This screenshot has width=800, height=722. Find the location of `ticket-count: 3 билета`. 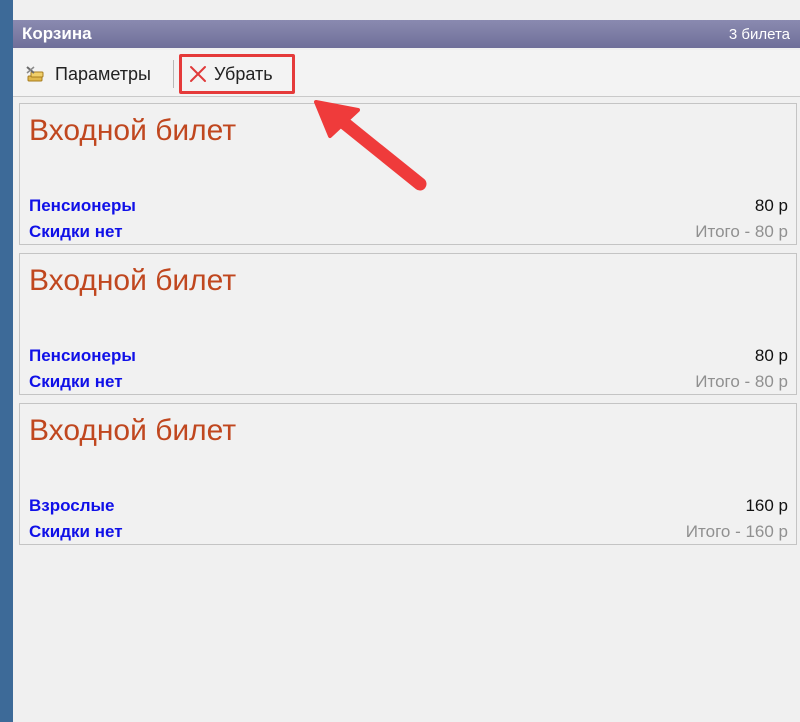

ticket-count: 3 билета is located at coordinates (759, 34).